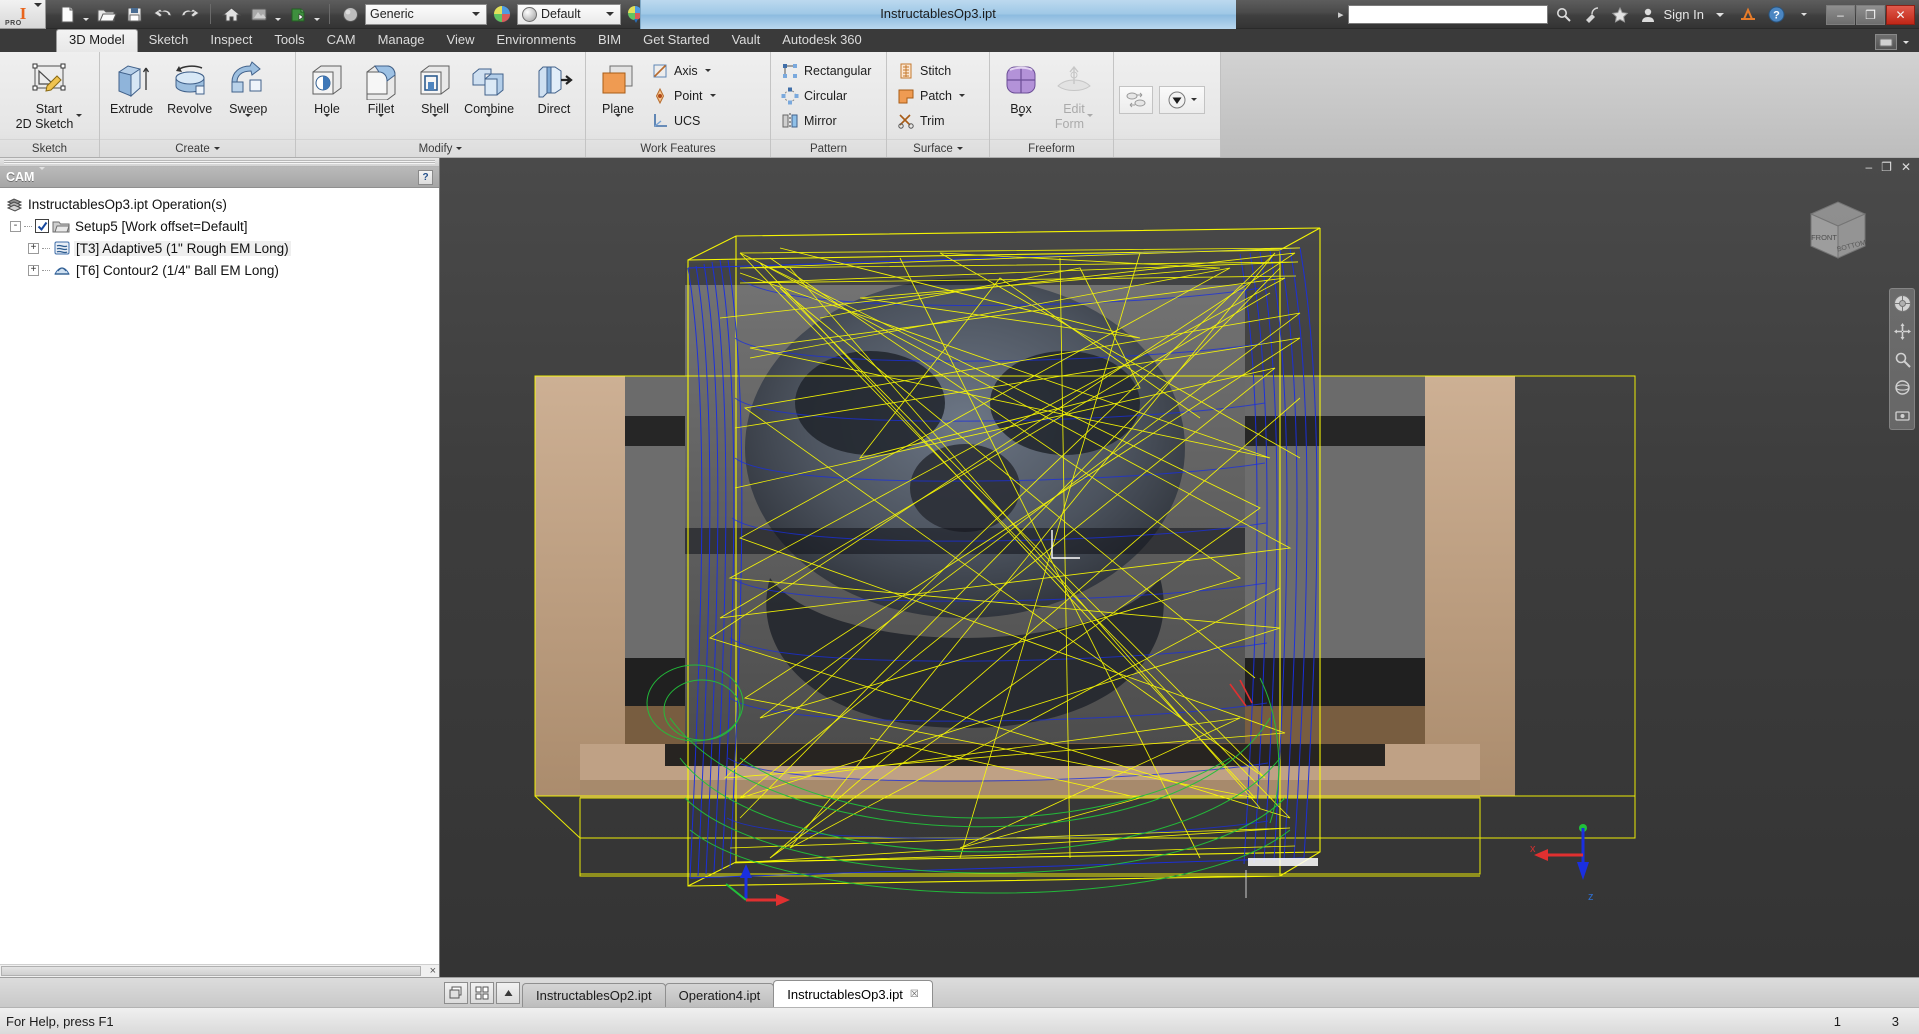  Describe the element at coordinates (316, 14) in the screenshot. I see `update-caret-icon` at that location.